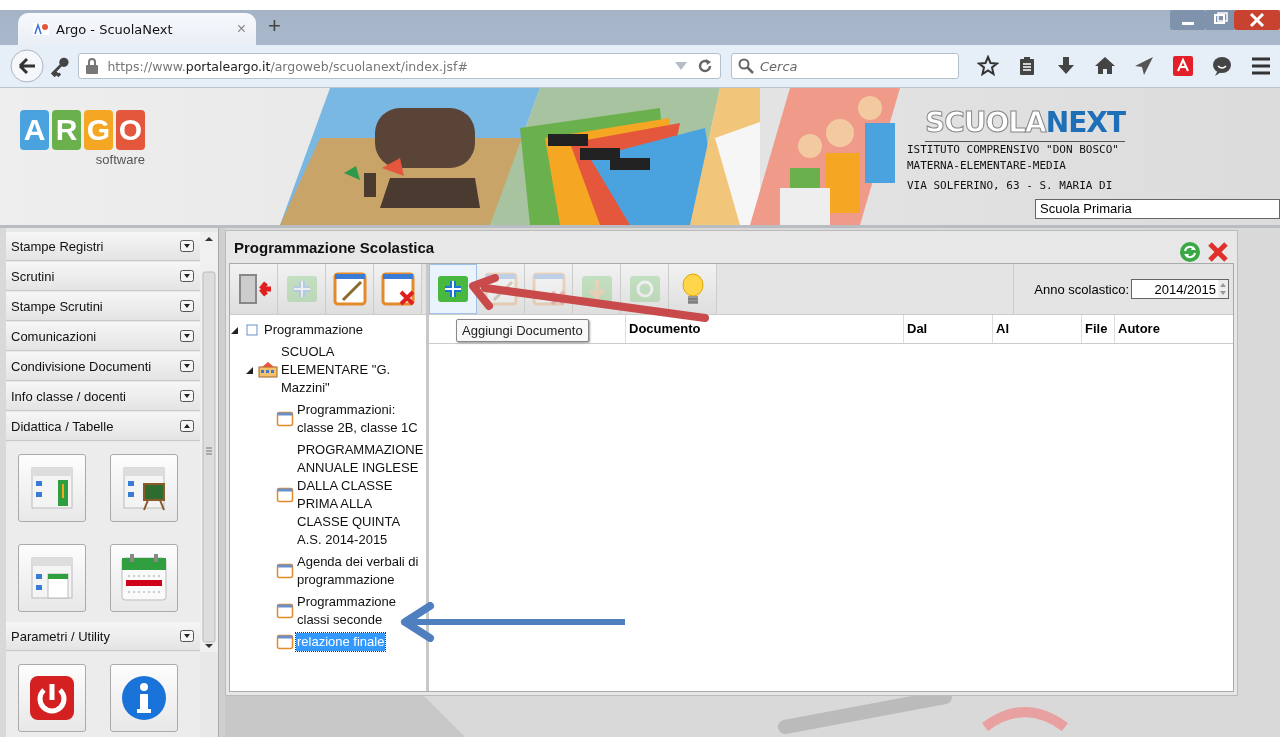 This screenshot has height=737, width=1280. Describe the element at coordinates (1257, 20) in the screenshot. I see `close-button` at that location.